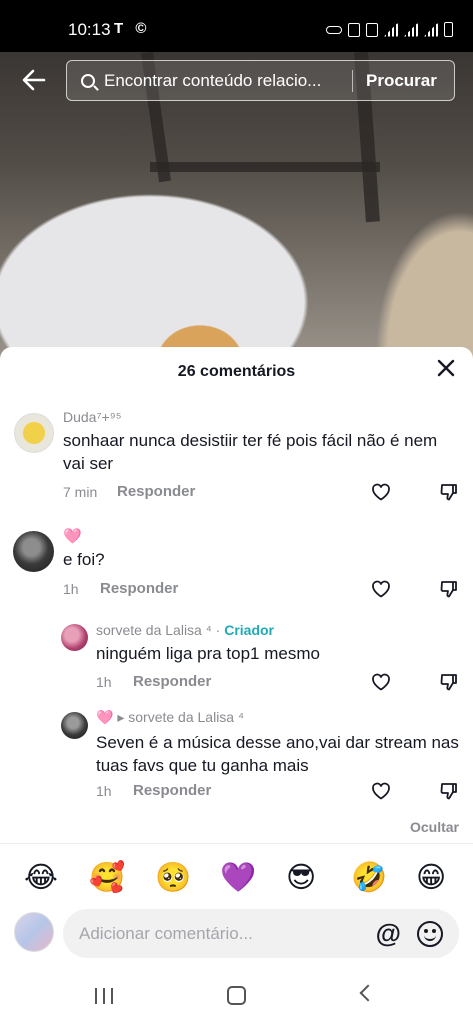  What do you see at coordinates (261, 933) in the screenshot?
I see `comment-input: Adicionar comentário... @` at bounding box center [261, 933].